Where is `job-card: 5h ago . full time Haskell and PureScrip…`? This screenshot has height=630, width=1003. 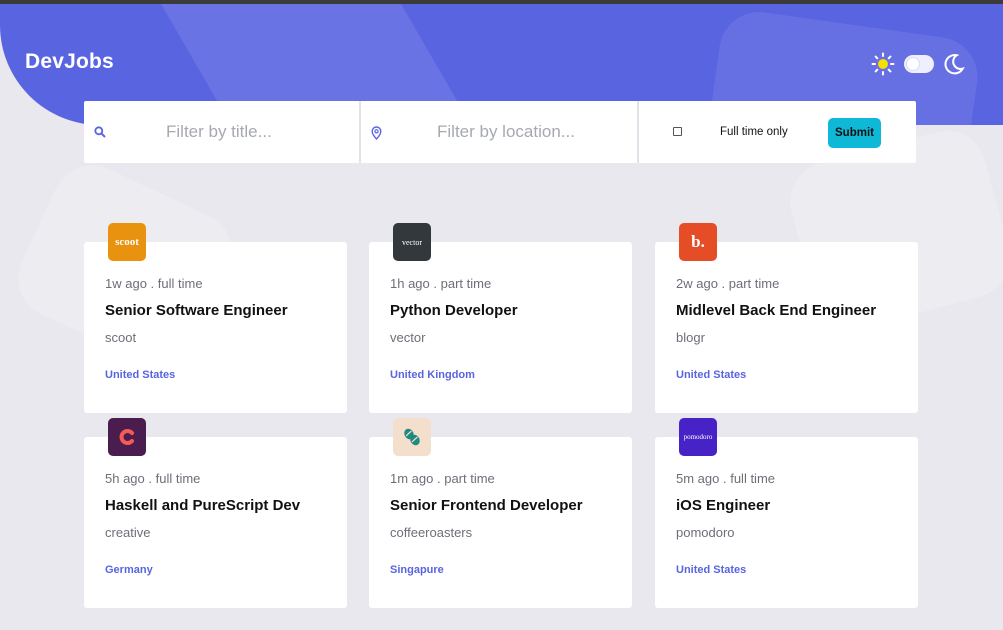 job-card: 5h ago . full time Haskell and PureScrip… is located at coordinates (215, 513).